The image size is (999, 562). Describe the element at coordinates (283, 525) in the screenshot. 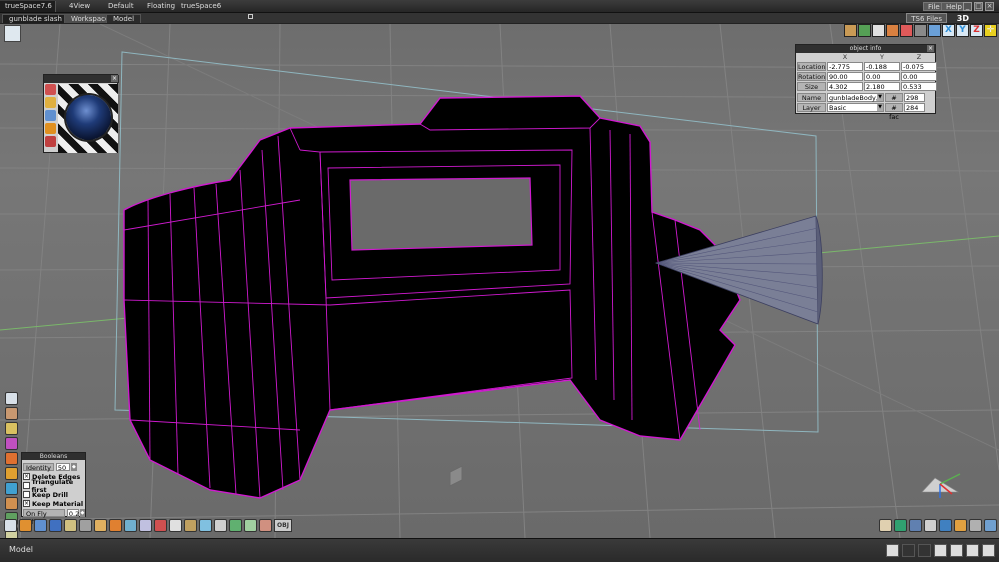

I see `obj-button: OBJ` at that location.